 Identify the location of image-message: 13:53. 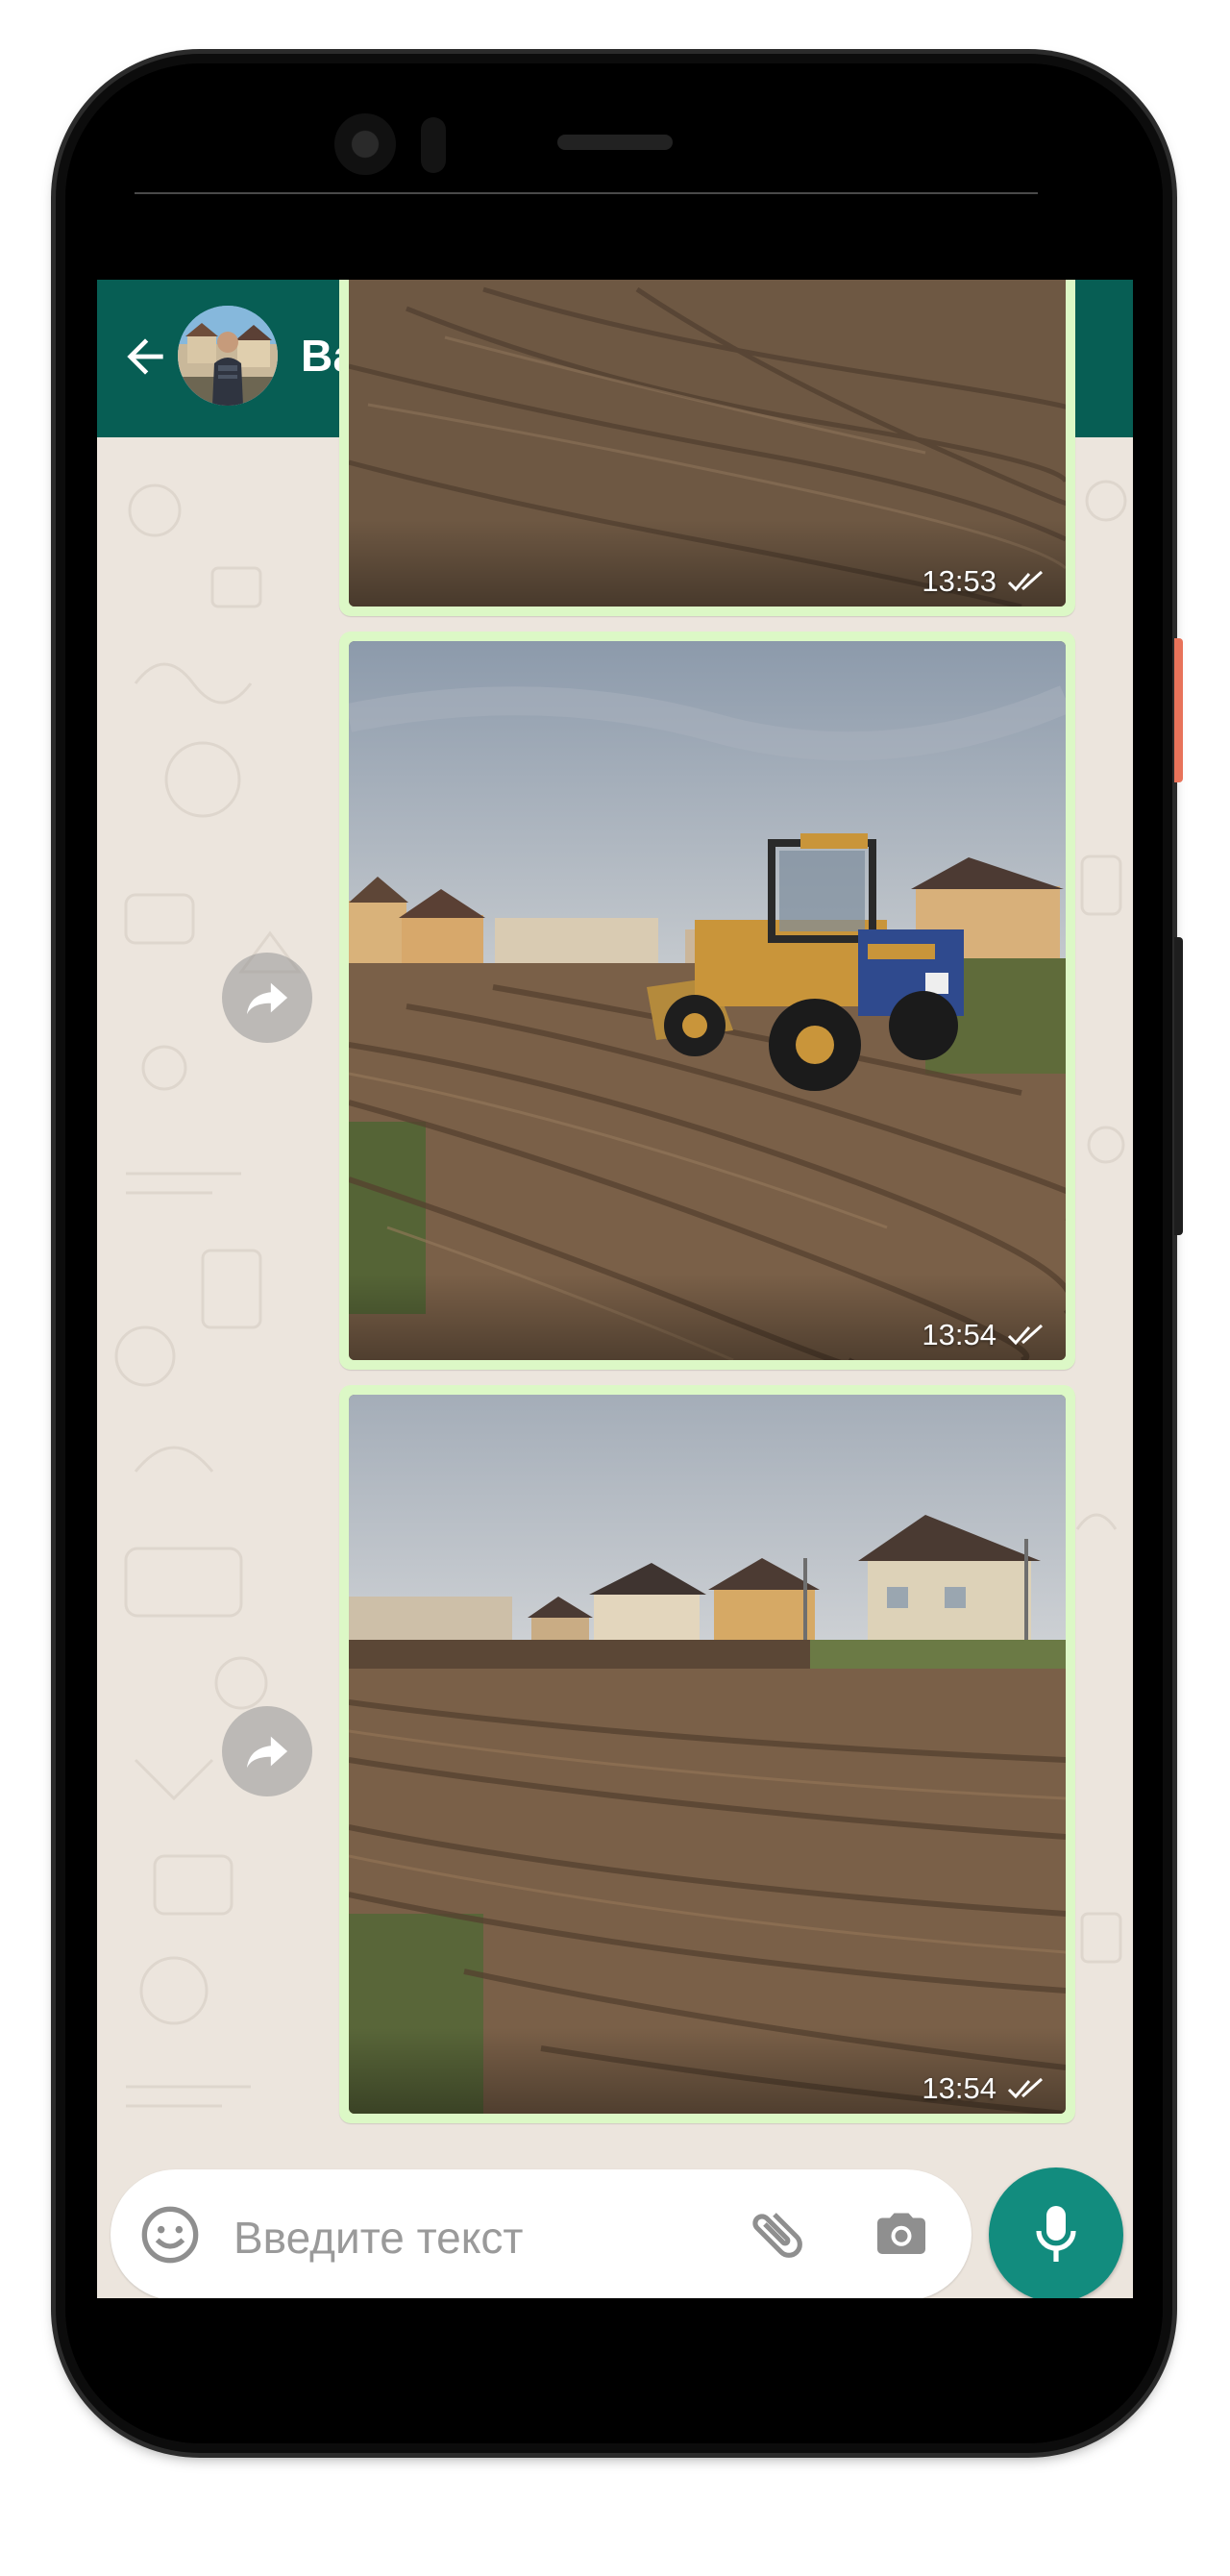
(707, 448).